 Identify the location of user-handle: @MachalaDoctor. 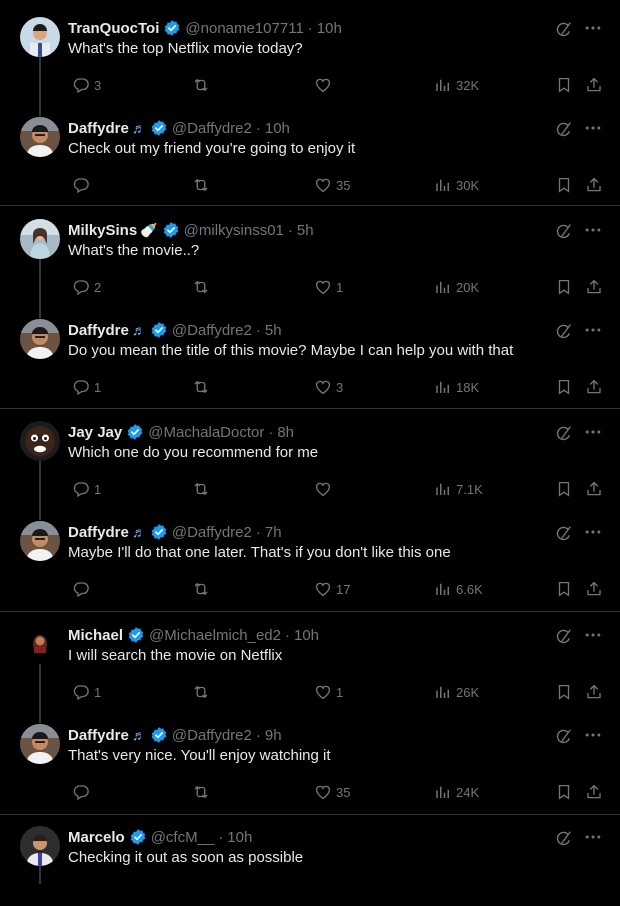
(206, 432).